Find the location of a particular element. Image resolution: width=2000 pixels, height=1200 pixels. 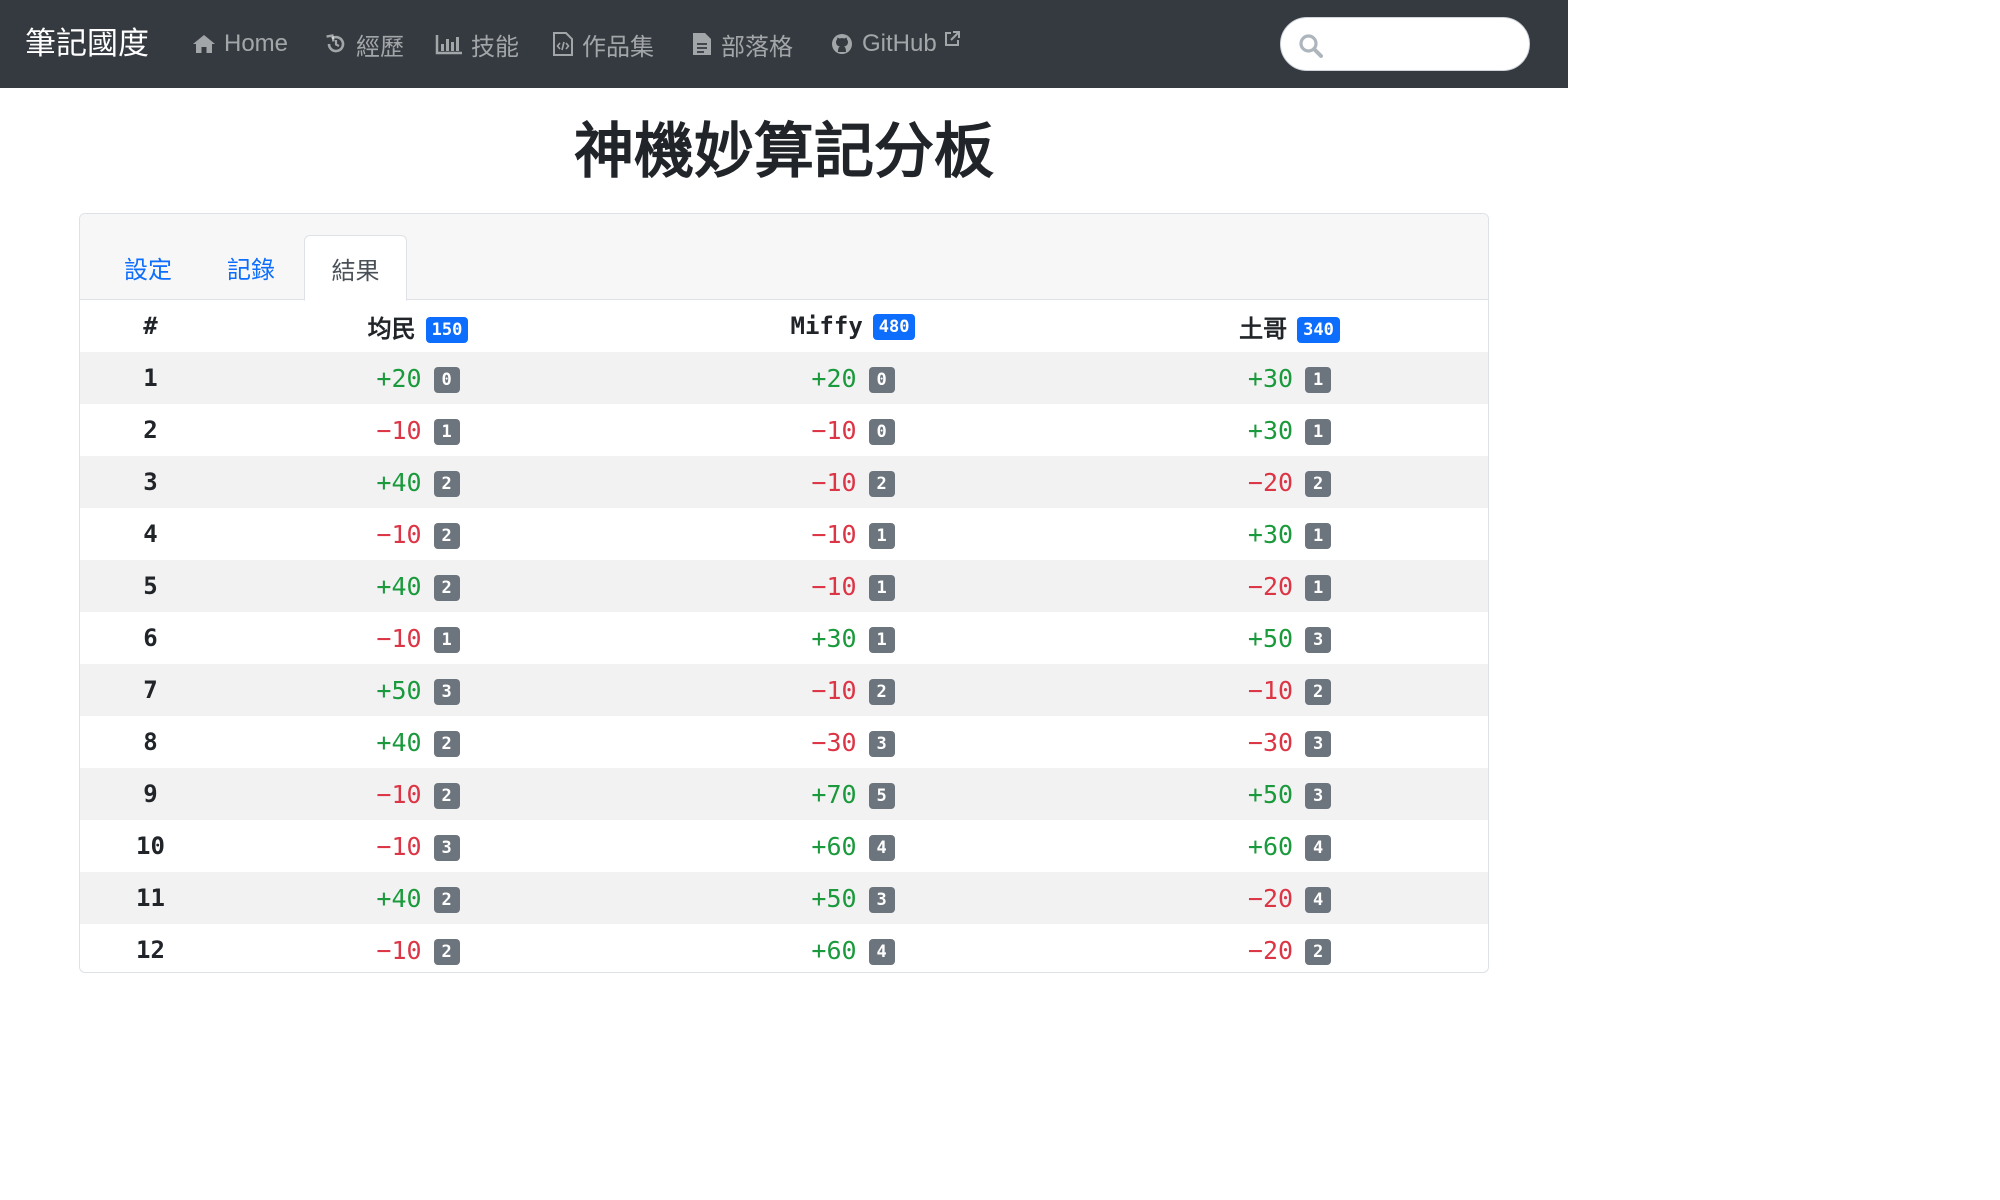

table-row: 5 +40 2 −10 1 −20 1 is located at coordinates (784, 586).